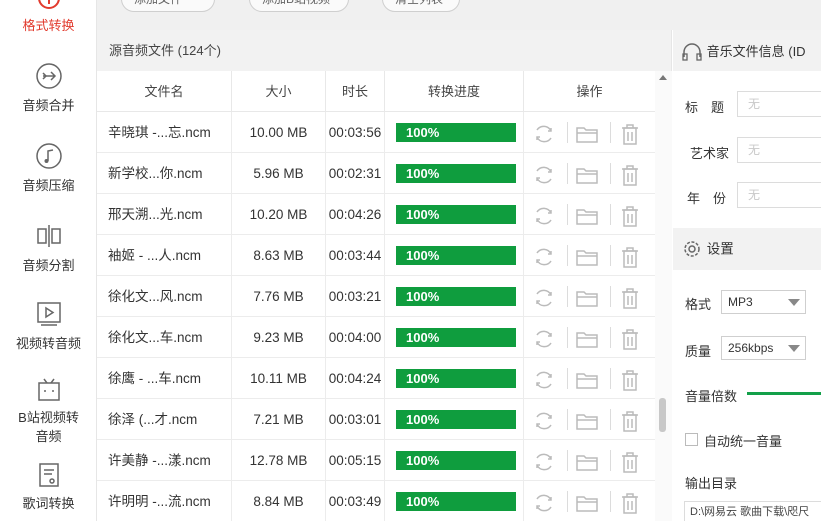 Image resolution: width=821 pixels, height=521 pixels. What do you see at coordinates (794, 302) in the screenshot?
I see `chevron-down-icon` at bounding box center [794, 302].